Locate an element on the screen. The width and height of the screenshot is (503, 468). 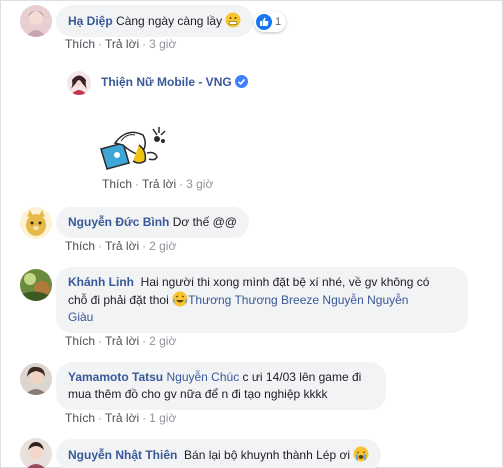
comment-actions: Thích · Trả lời · 1 giờ is located at coordinates (121, 418).